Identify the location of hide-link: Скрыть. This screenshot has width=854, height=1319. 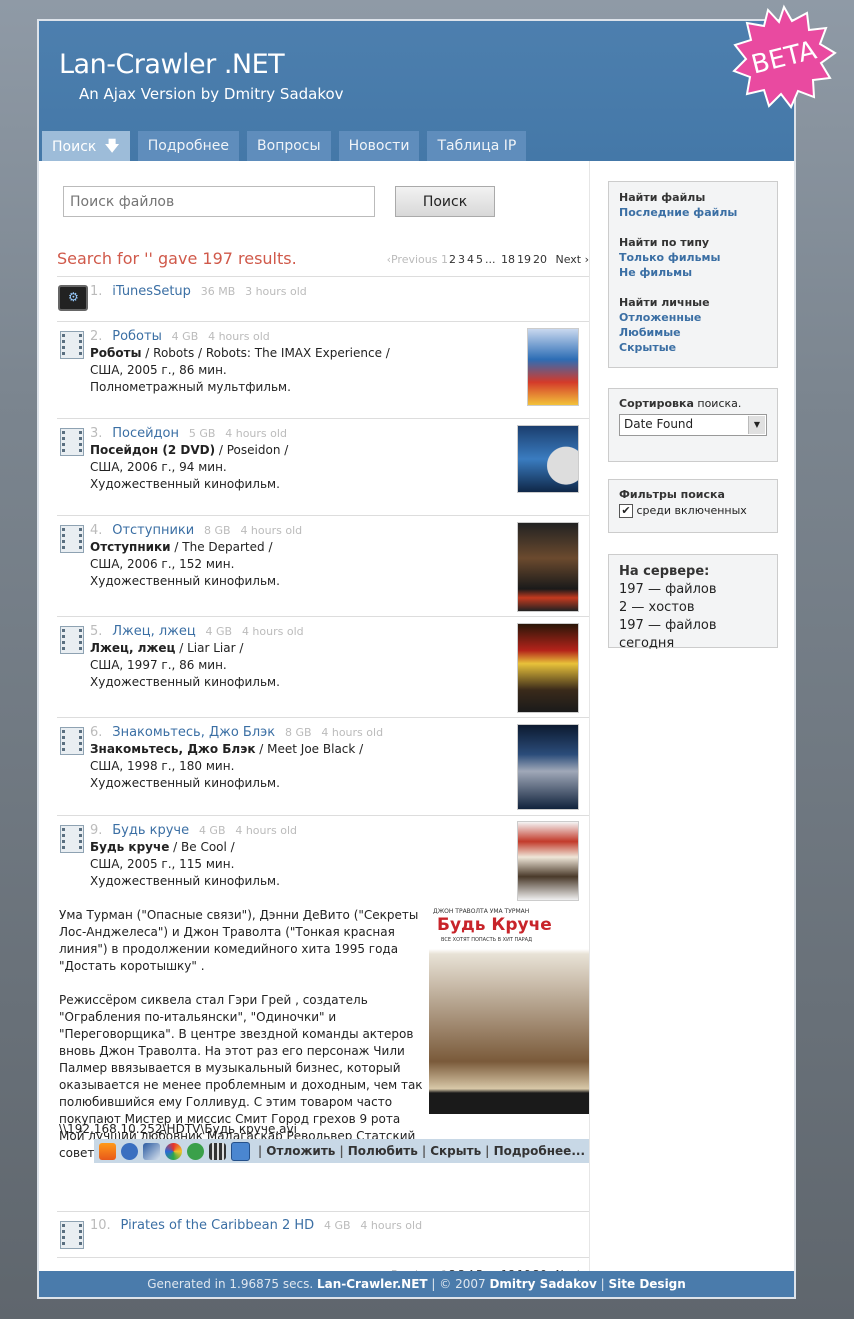
(455, 1151).